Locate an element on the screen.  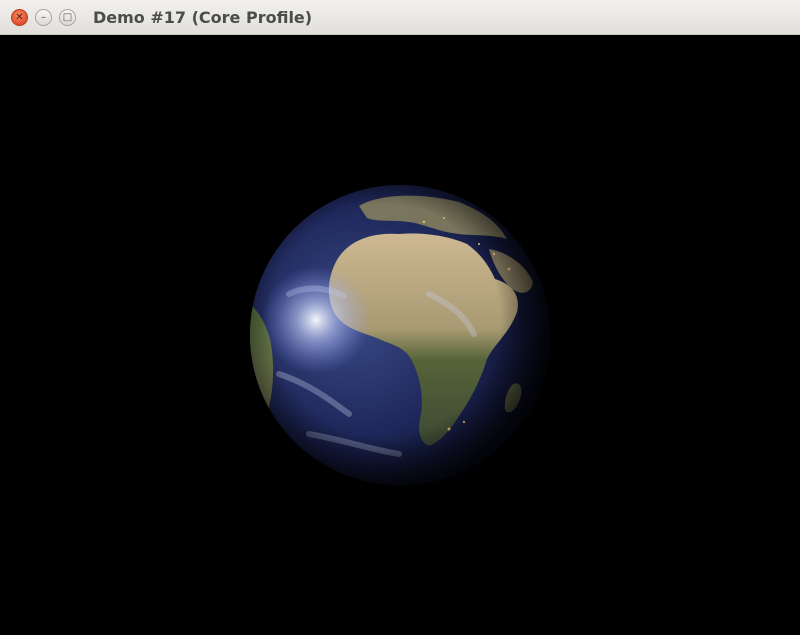
maximize-button: □ is located at coordinates (67, 17).